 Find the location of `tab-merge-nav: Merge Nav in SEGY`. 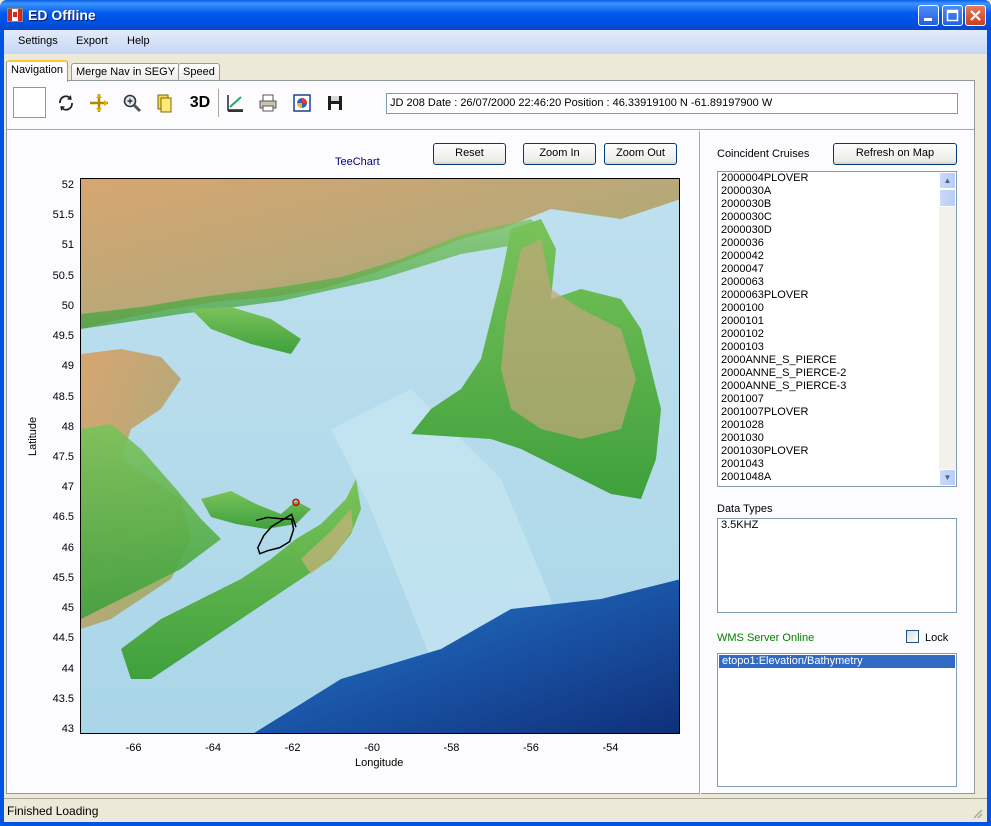

tab-merge-nav: Merge Nav in SEGY is located at coordinates (126, 72).